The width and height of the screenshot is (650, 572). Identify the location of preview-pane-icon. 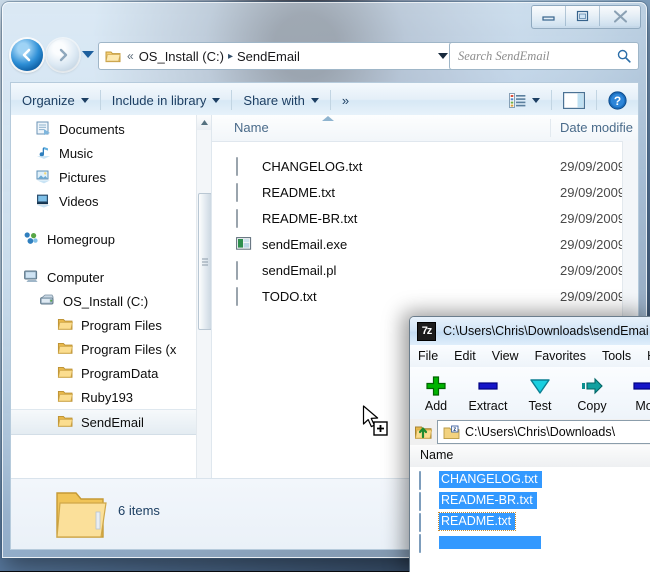
(574, 100).